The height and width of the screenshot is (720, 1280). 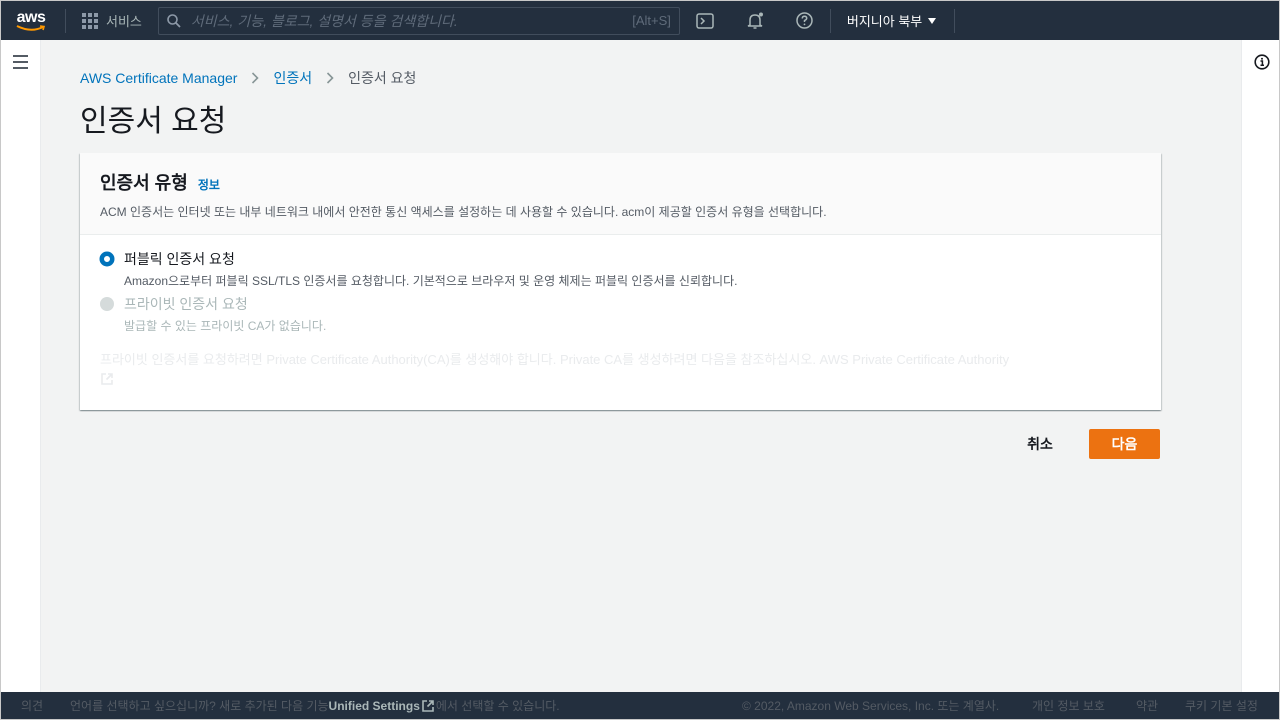 I want to click on side-navigation-rail, so click(x=21, y=366).